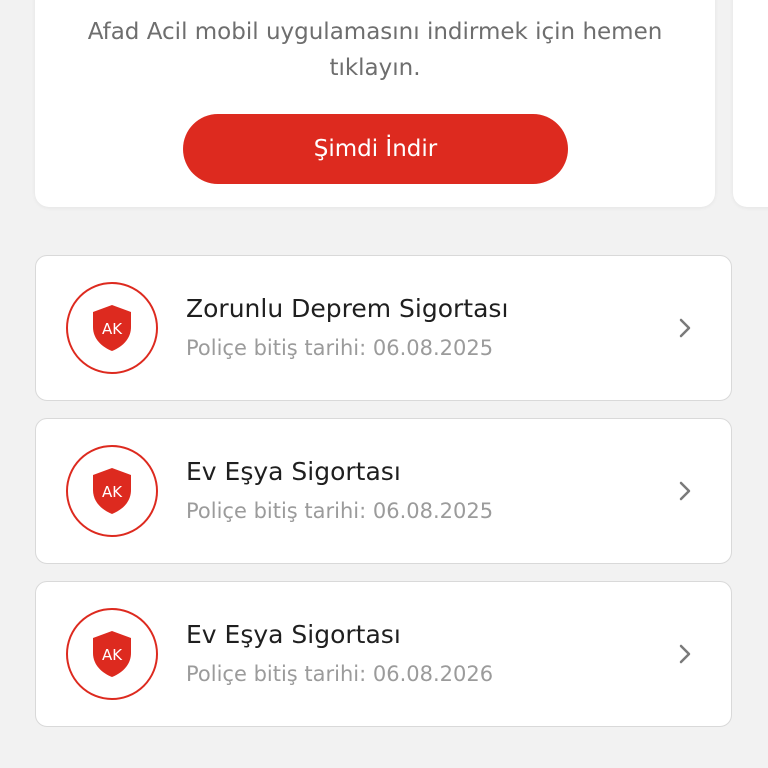 This screenshot has width=768, height=768. I want to click on next-promo-card, so click(750, 103).